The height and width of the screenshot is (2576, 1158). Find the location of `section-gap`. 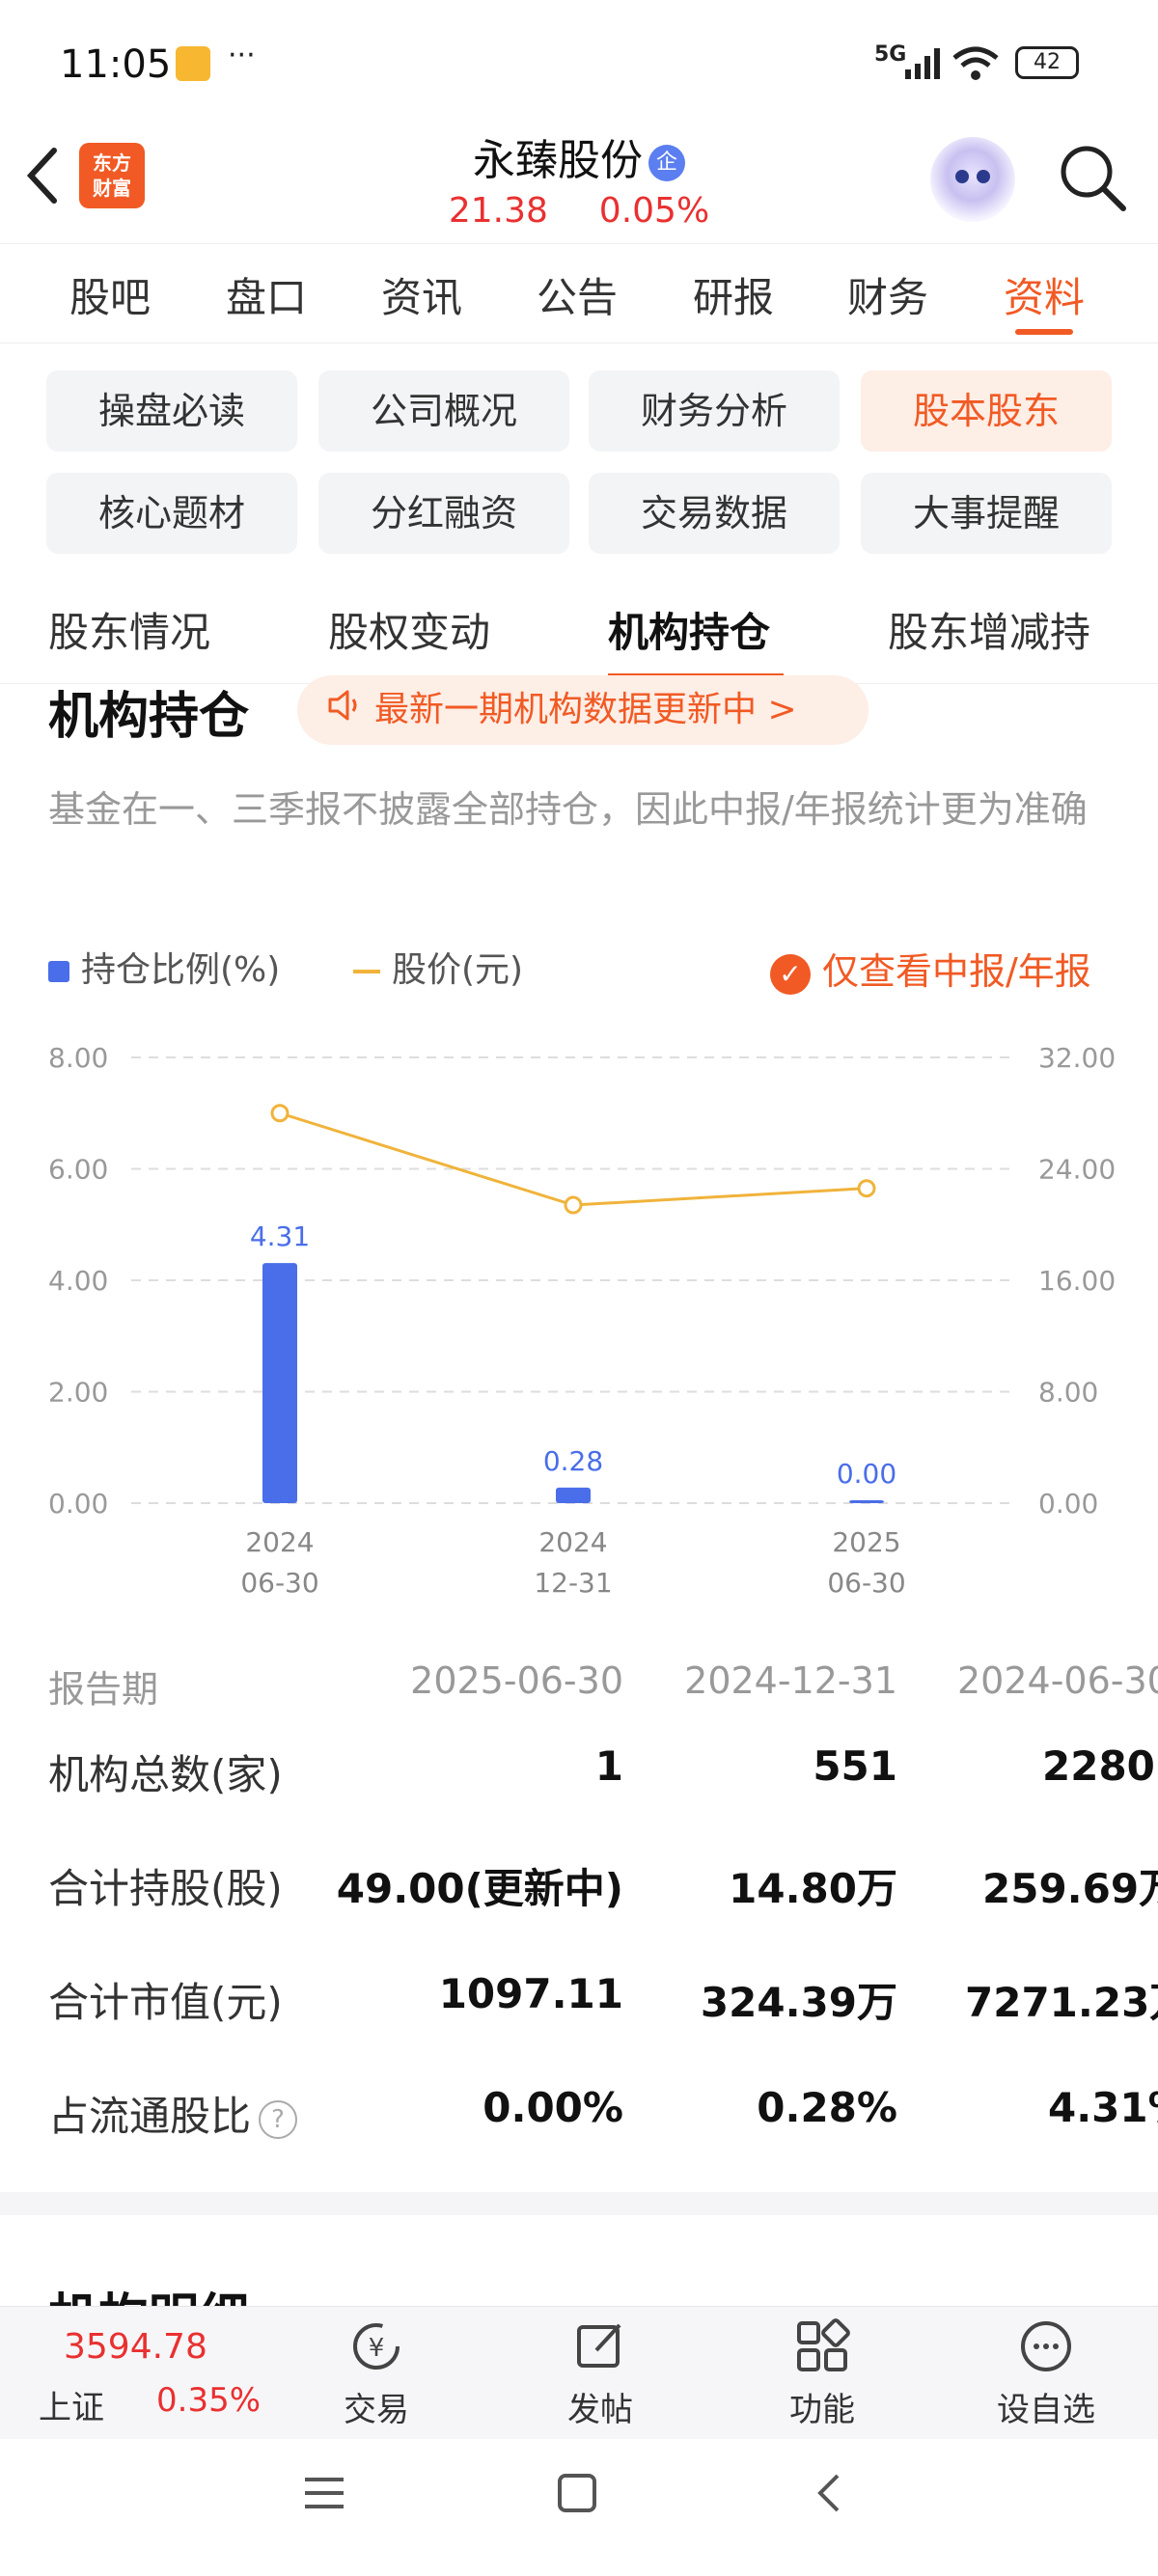

section-gap is located at coordinates (579, 2204).